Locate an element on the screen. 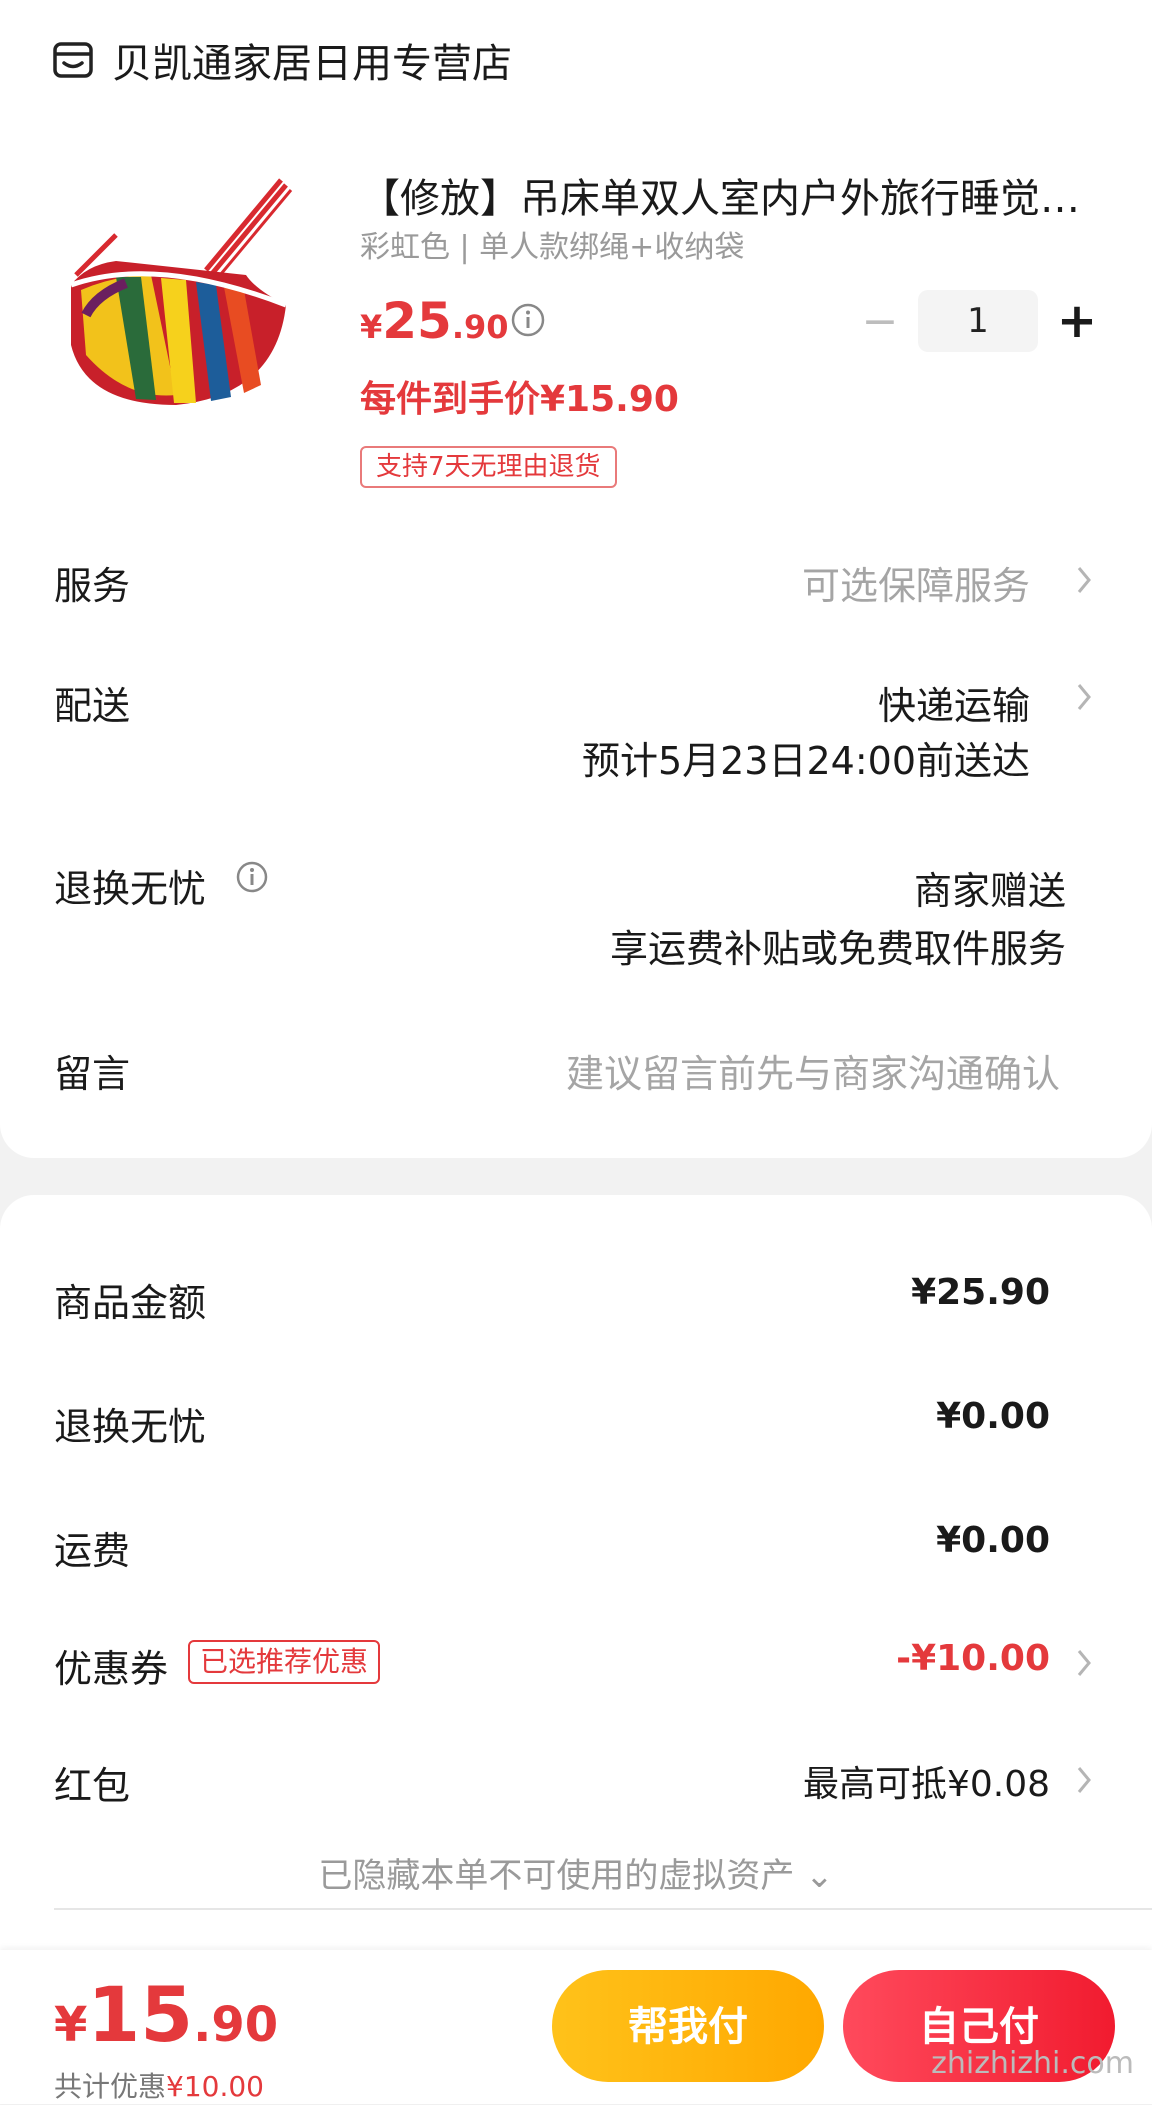  return-fee-label: 退换无忧 is located at coordinates (130, 1427).